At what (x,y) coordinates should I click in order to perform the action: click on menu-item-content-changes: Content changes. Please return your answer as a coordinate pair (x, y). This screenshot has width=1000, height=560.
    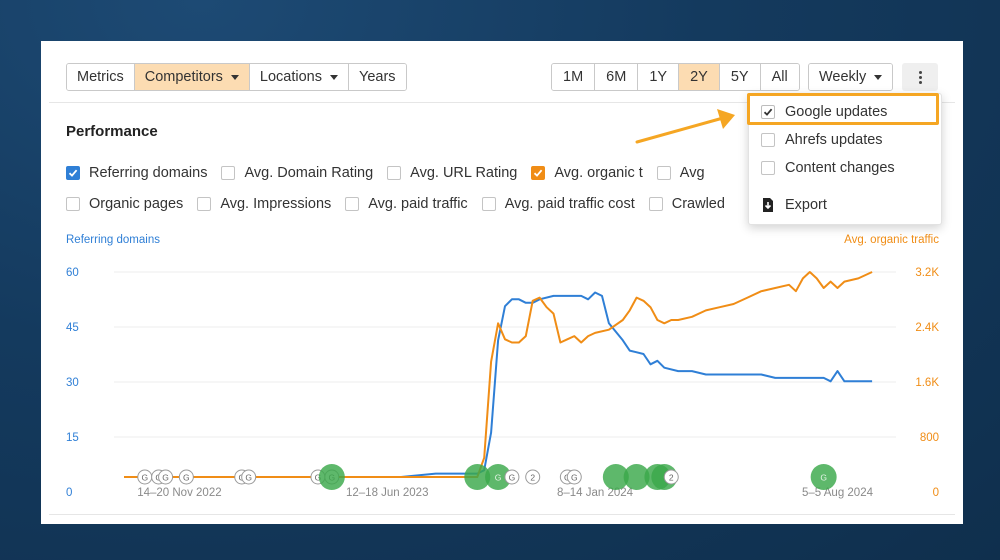
    Looking at the image, I should click on (828, 168).